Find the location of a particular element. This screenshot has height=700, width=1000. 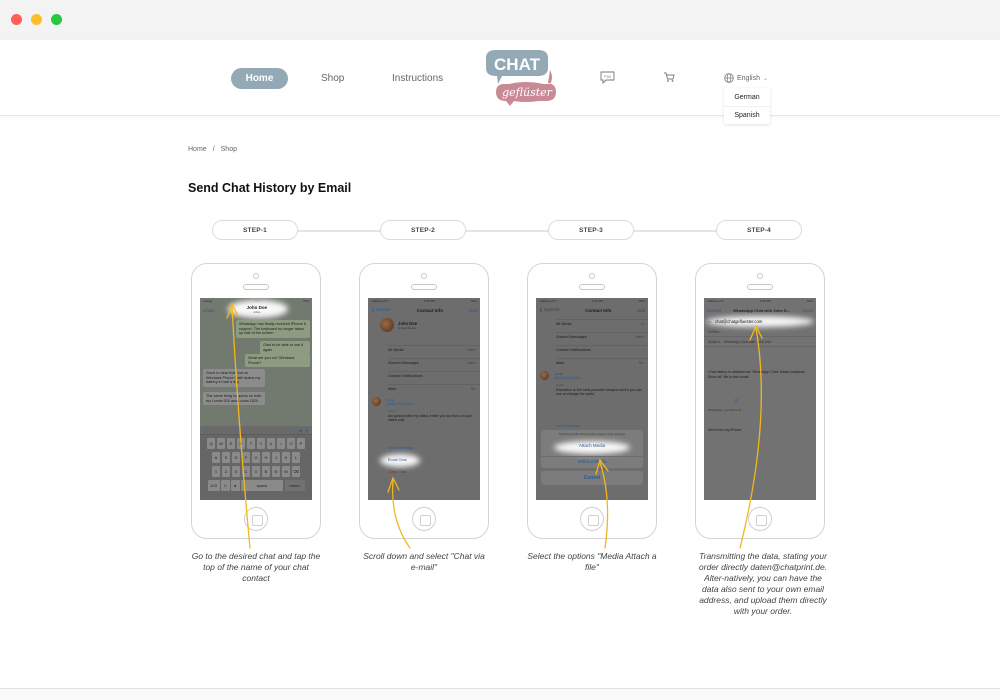

key-return: return is located at coordinates (294, 485).